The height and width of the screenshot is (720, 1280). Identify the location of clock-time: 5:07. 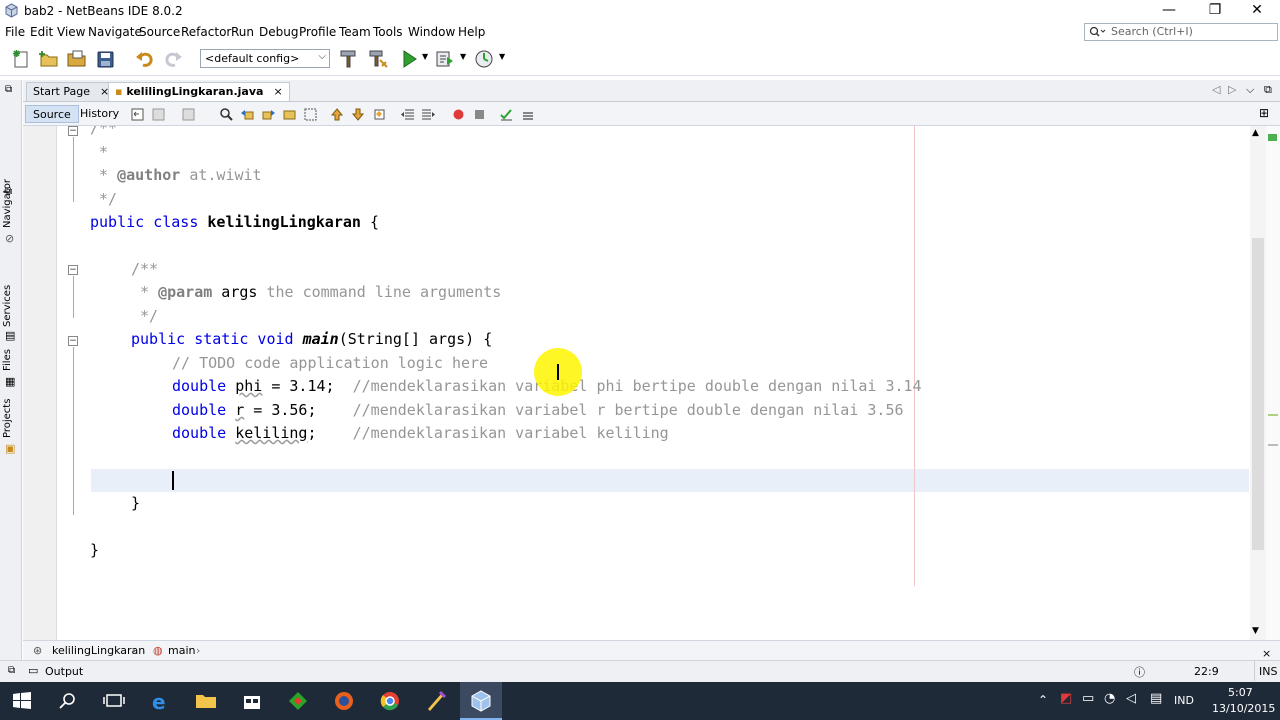
(1240, 692).